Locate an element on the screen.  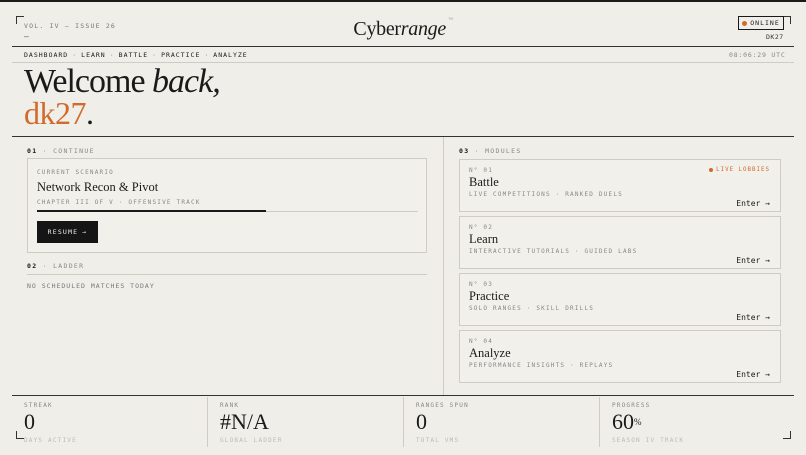
section-number: 02 is located at coordinates (32, 266).